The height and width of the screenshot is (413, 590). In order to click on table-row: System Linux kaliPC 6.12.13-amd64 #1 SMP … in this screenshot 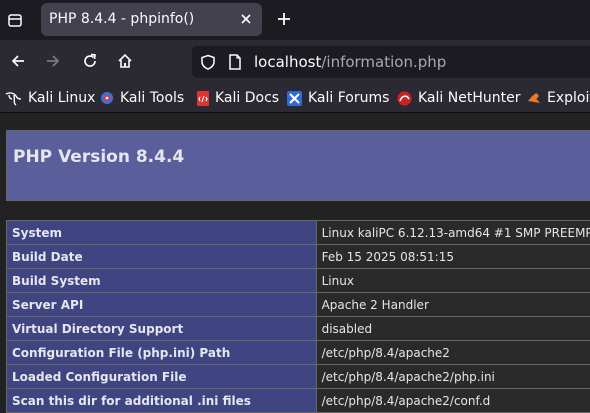, I will do `click(298, 232)`.